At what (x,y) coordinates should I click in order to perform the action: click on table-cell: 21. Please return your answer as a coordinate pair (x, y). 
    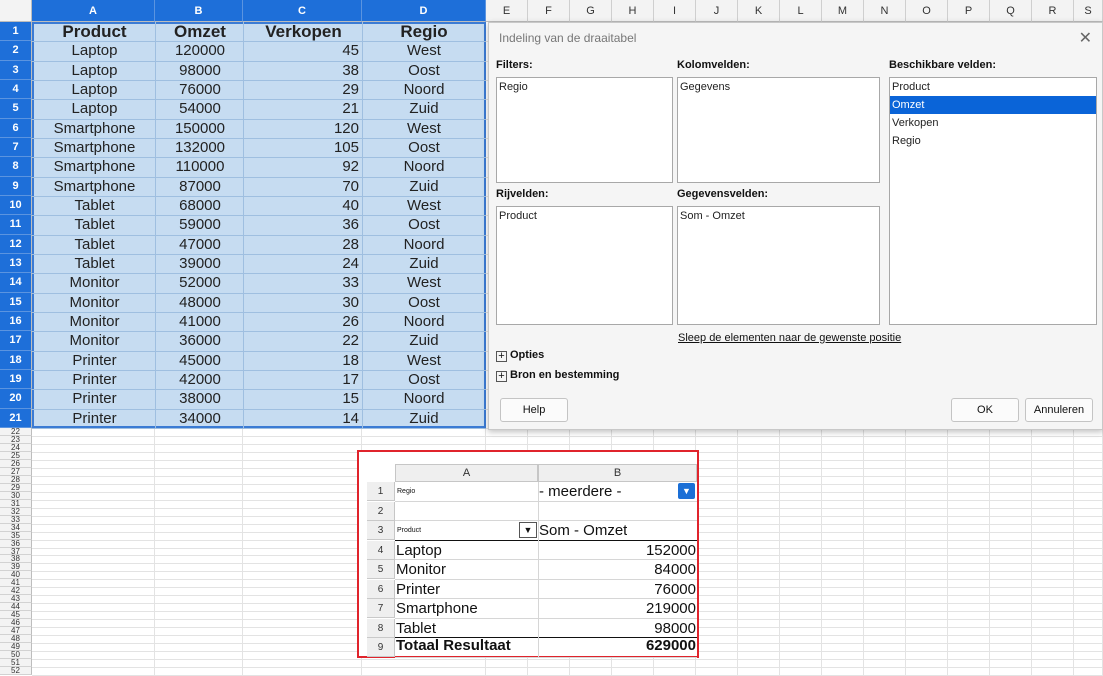
    Looking at the image, I should click on (303, 108).